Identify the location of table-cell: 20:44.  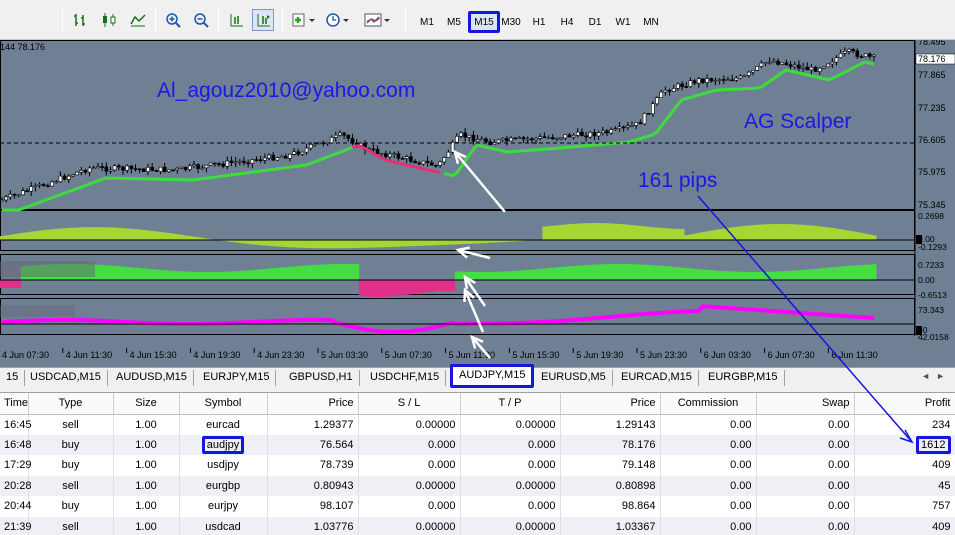
(16, 506).